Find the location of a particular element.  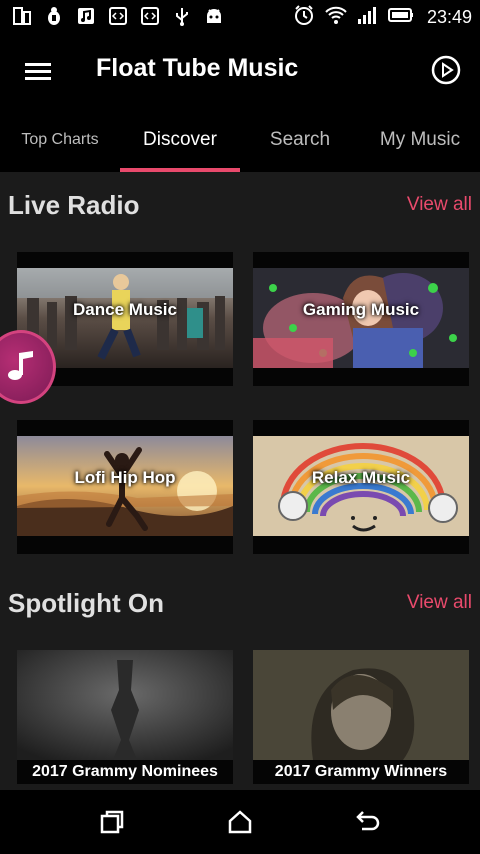

card-label: Dance Music is located at coordinates (125, 309).